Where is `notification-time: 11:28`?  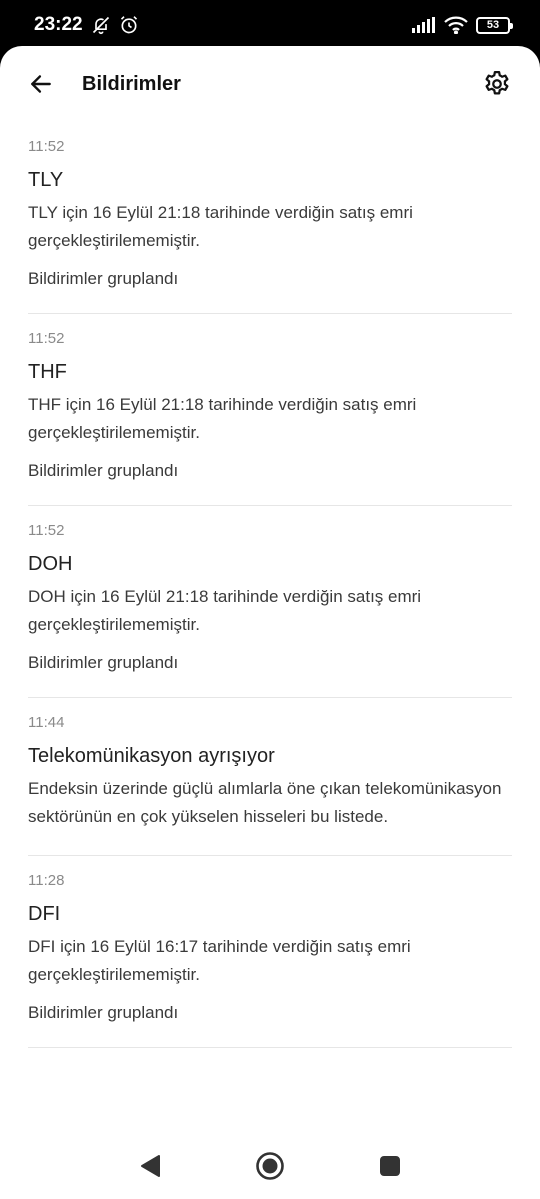 notification-time: 11:28 is located at coordinates (46, 880).